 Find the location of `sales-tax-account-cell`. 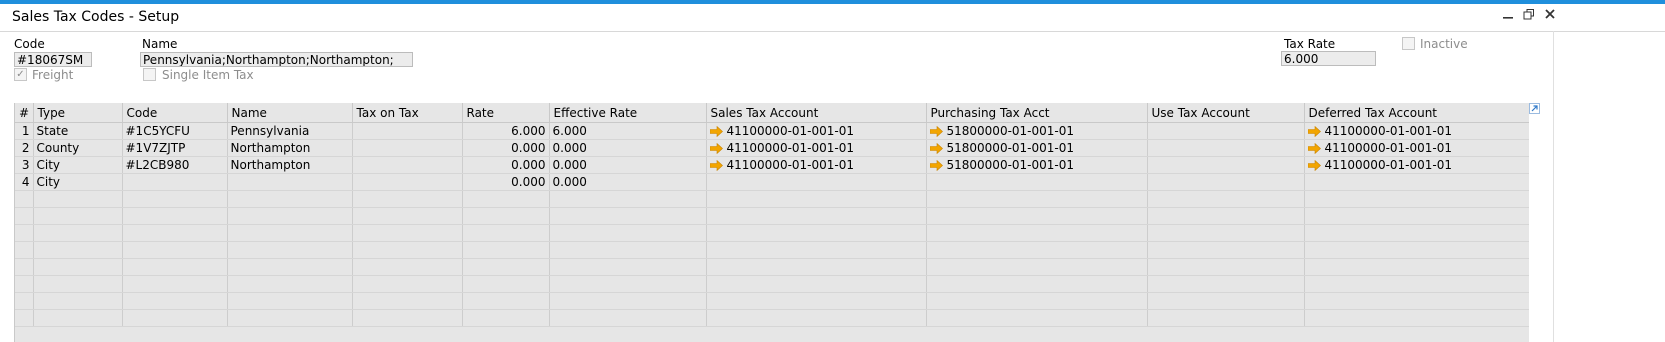

sales-tax-account-cell is located at coordinates (816, 182).